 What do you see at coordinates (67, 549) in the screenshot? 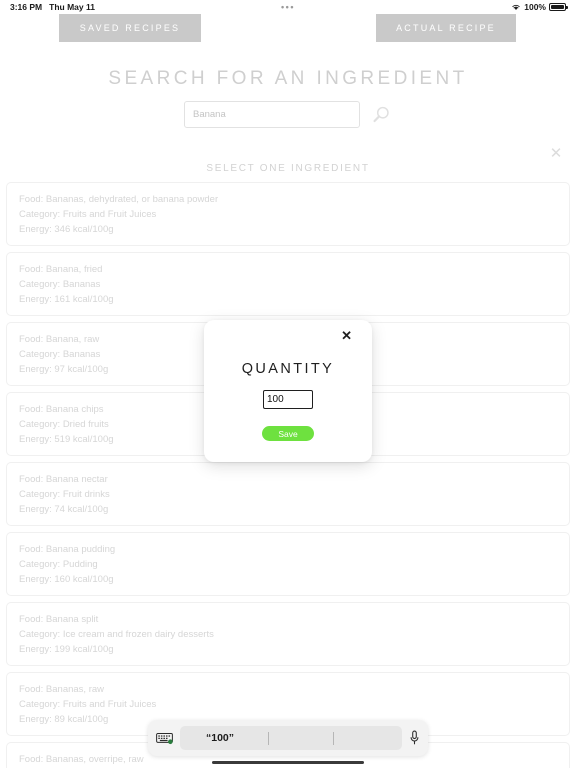
I see `item-food: Food: Banana pudding` at bounding box center [67, 549].